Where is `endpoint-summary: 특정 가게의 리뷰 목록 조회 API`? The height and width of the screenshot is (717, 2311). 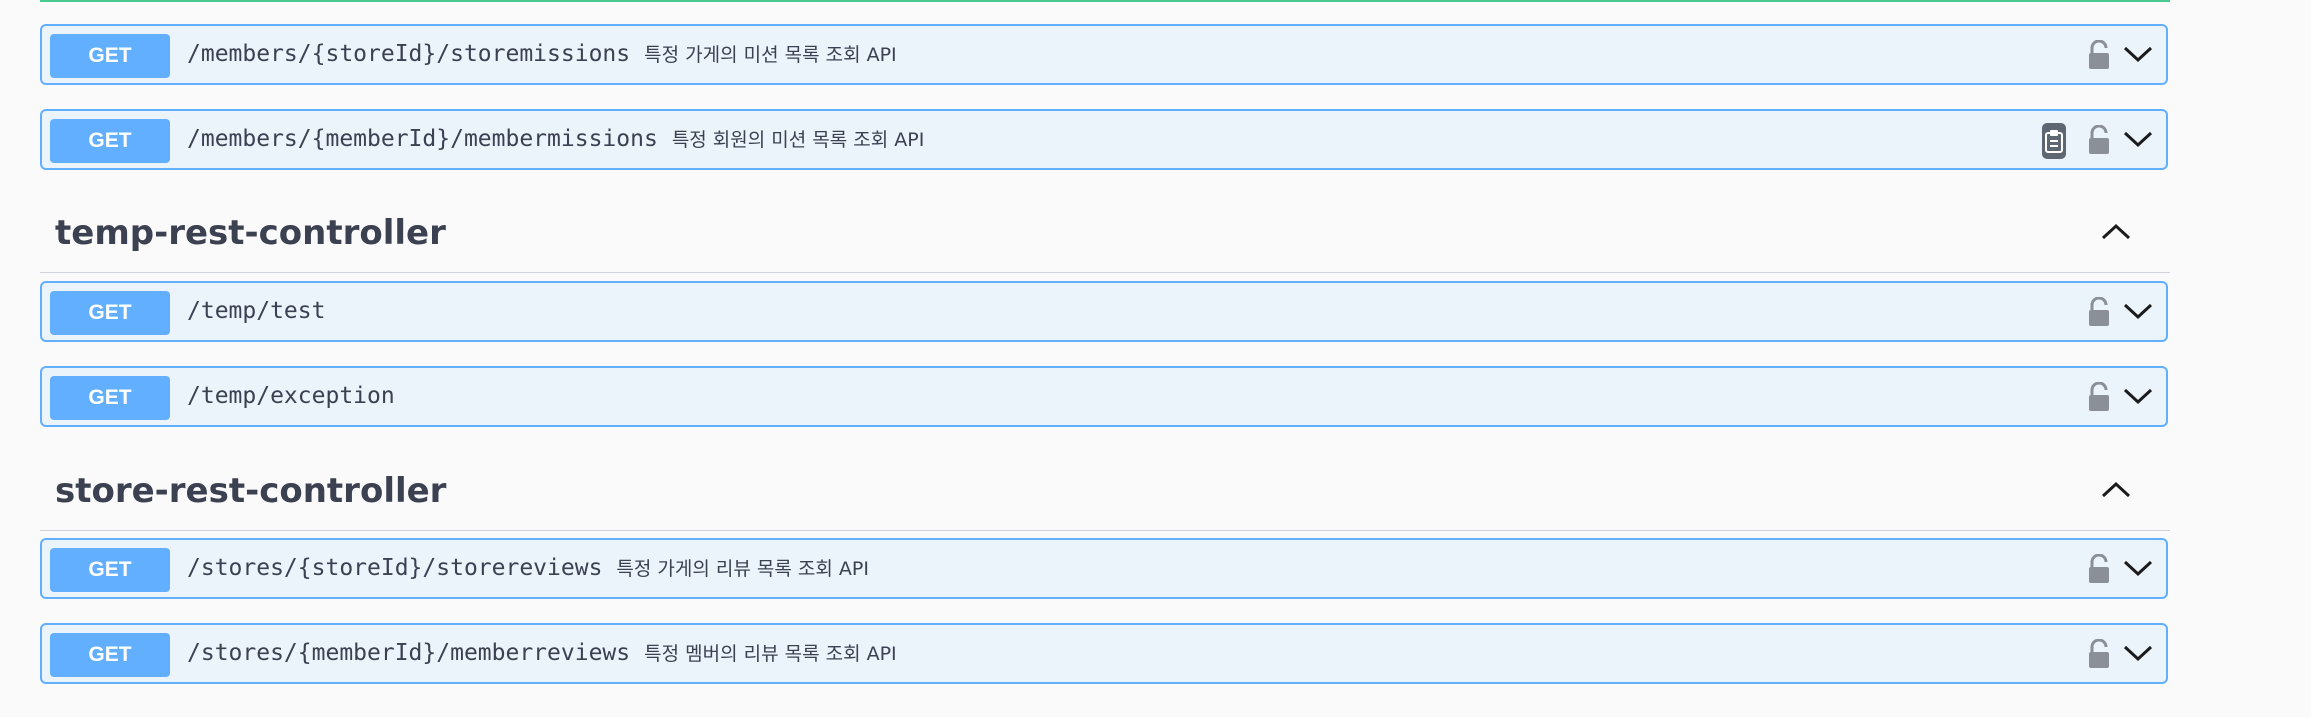 endpoint-summary: 특정 가게의 리뷰 목록 조회 API is located at coordinates (742, 569).